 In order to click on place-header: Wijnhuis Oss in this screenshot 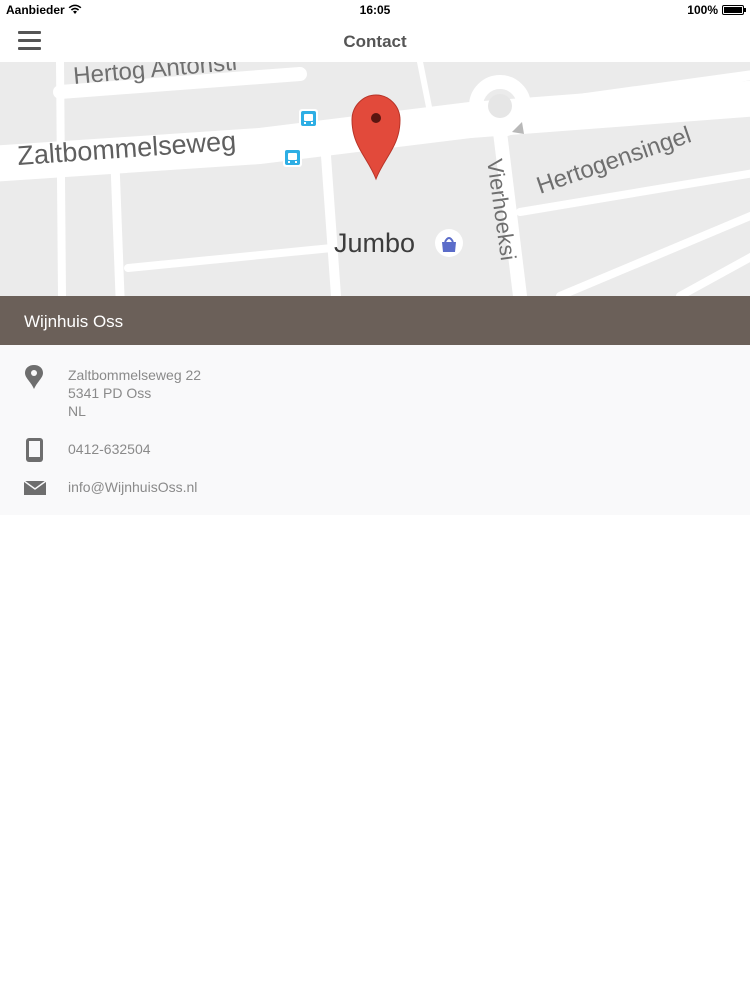, I will do `click(375, 320)`.